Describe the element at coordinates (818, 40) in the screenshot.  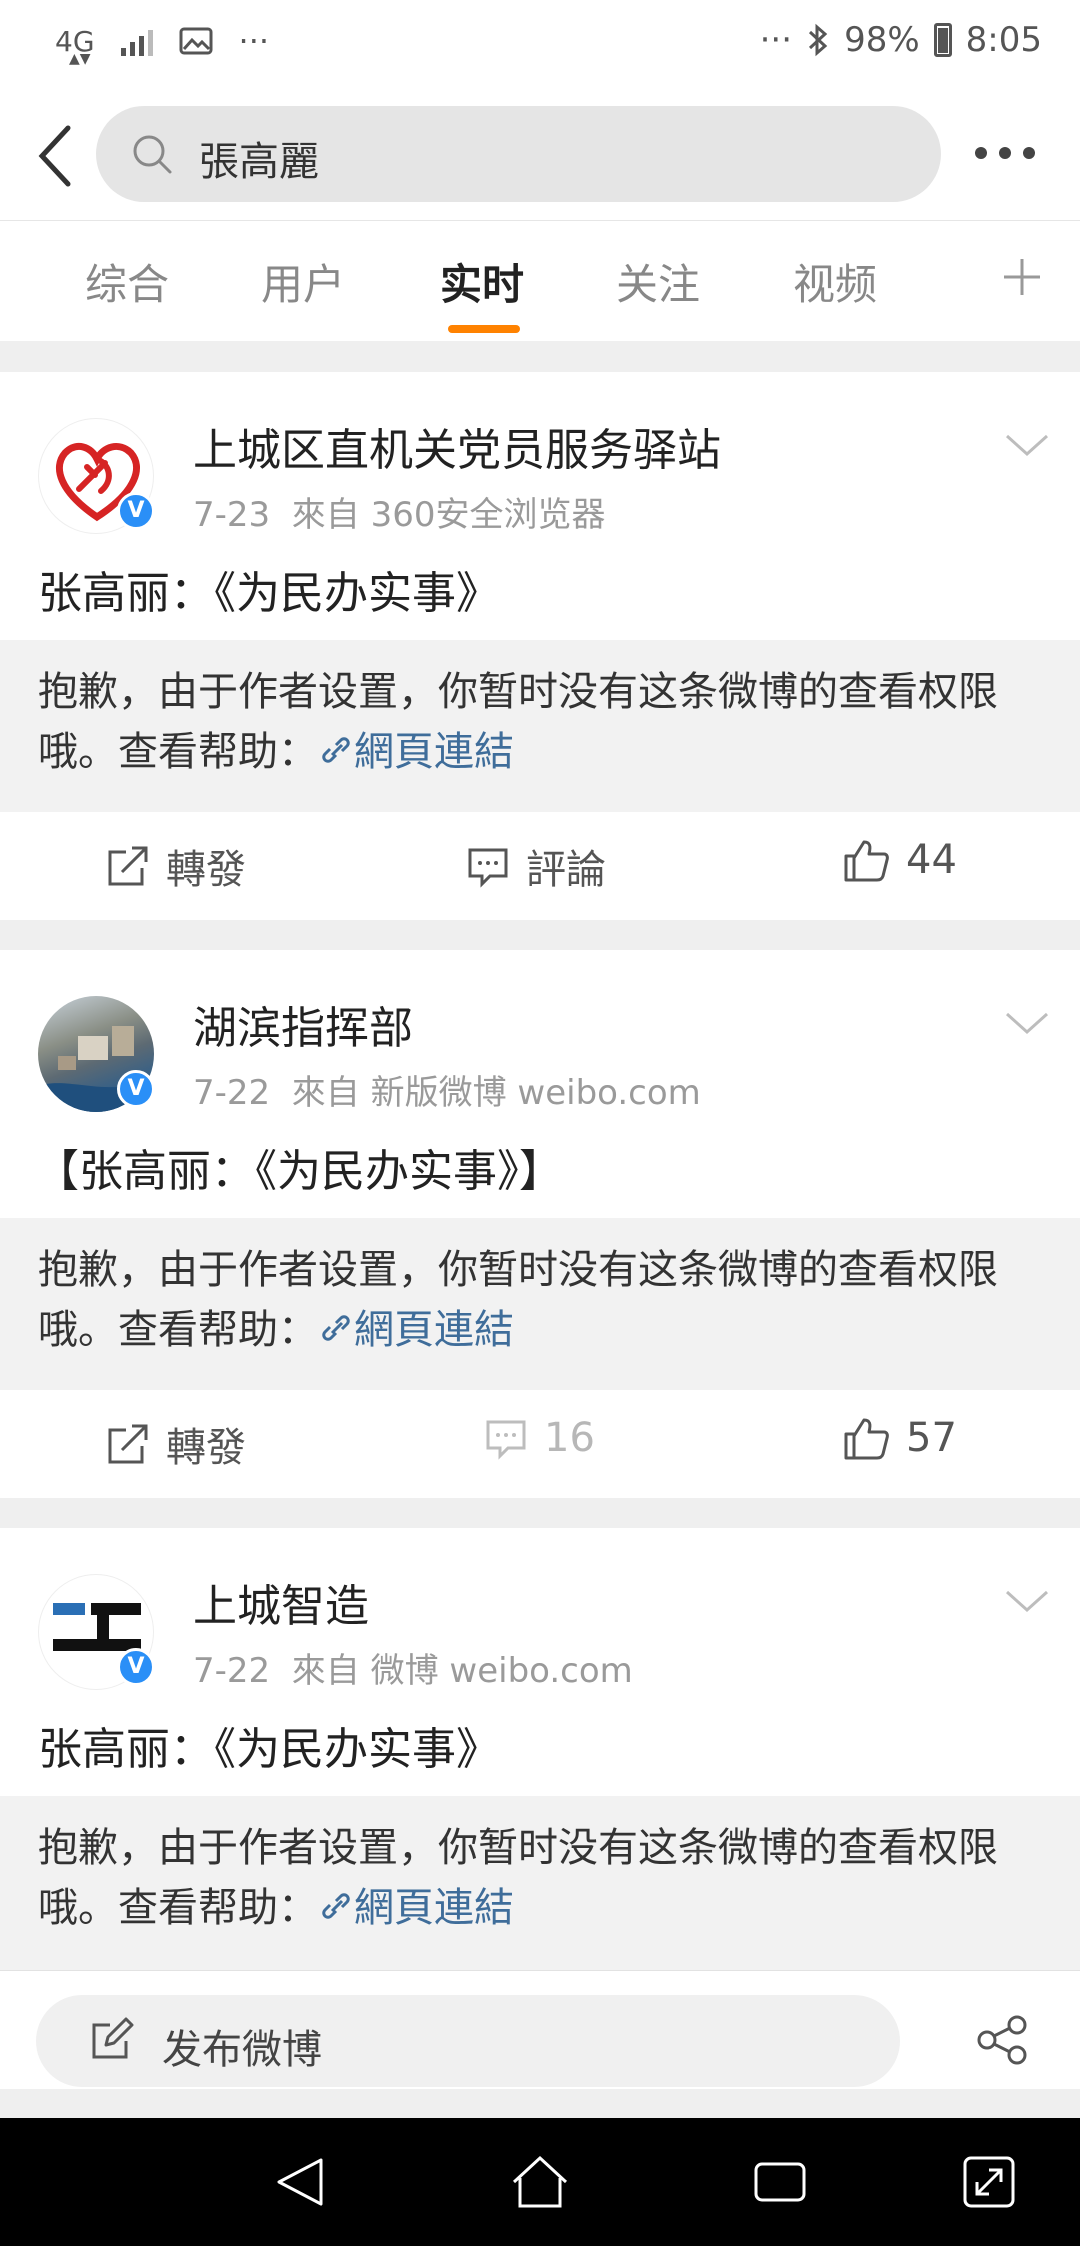
I see `bluetooth-icon` at that location.